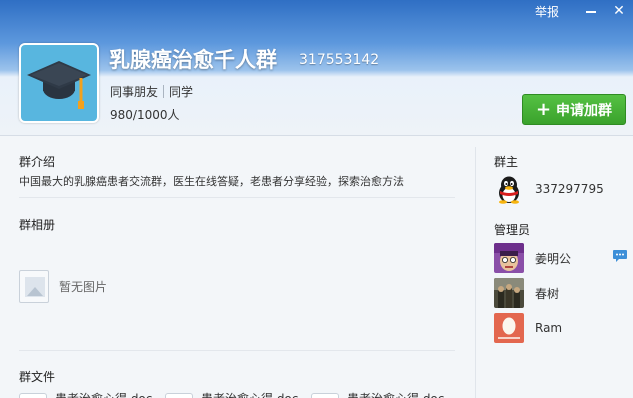  What do you see at coordinates (181, 91) in the screenshot?
I see `tag-item: 同学` at bounding box center [181, 91].